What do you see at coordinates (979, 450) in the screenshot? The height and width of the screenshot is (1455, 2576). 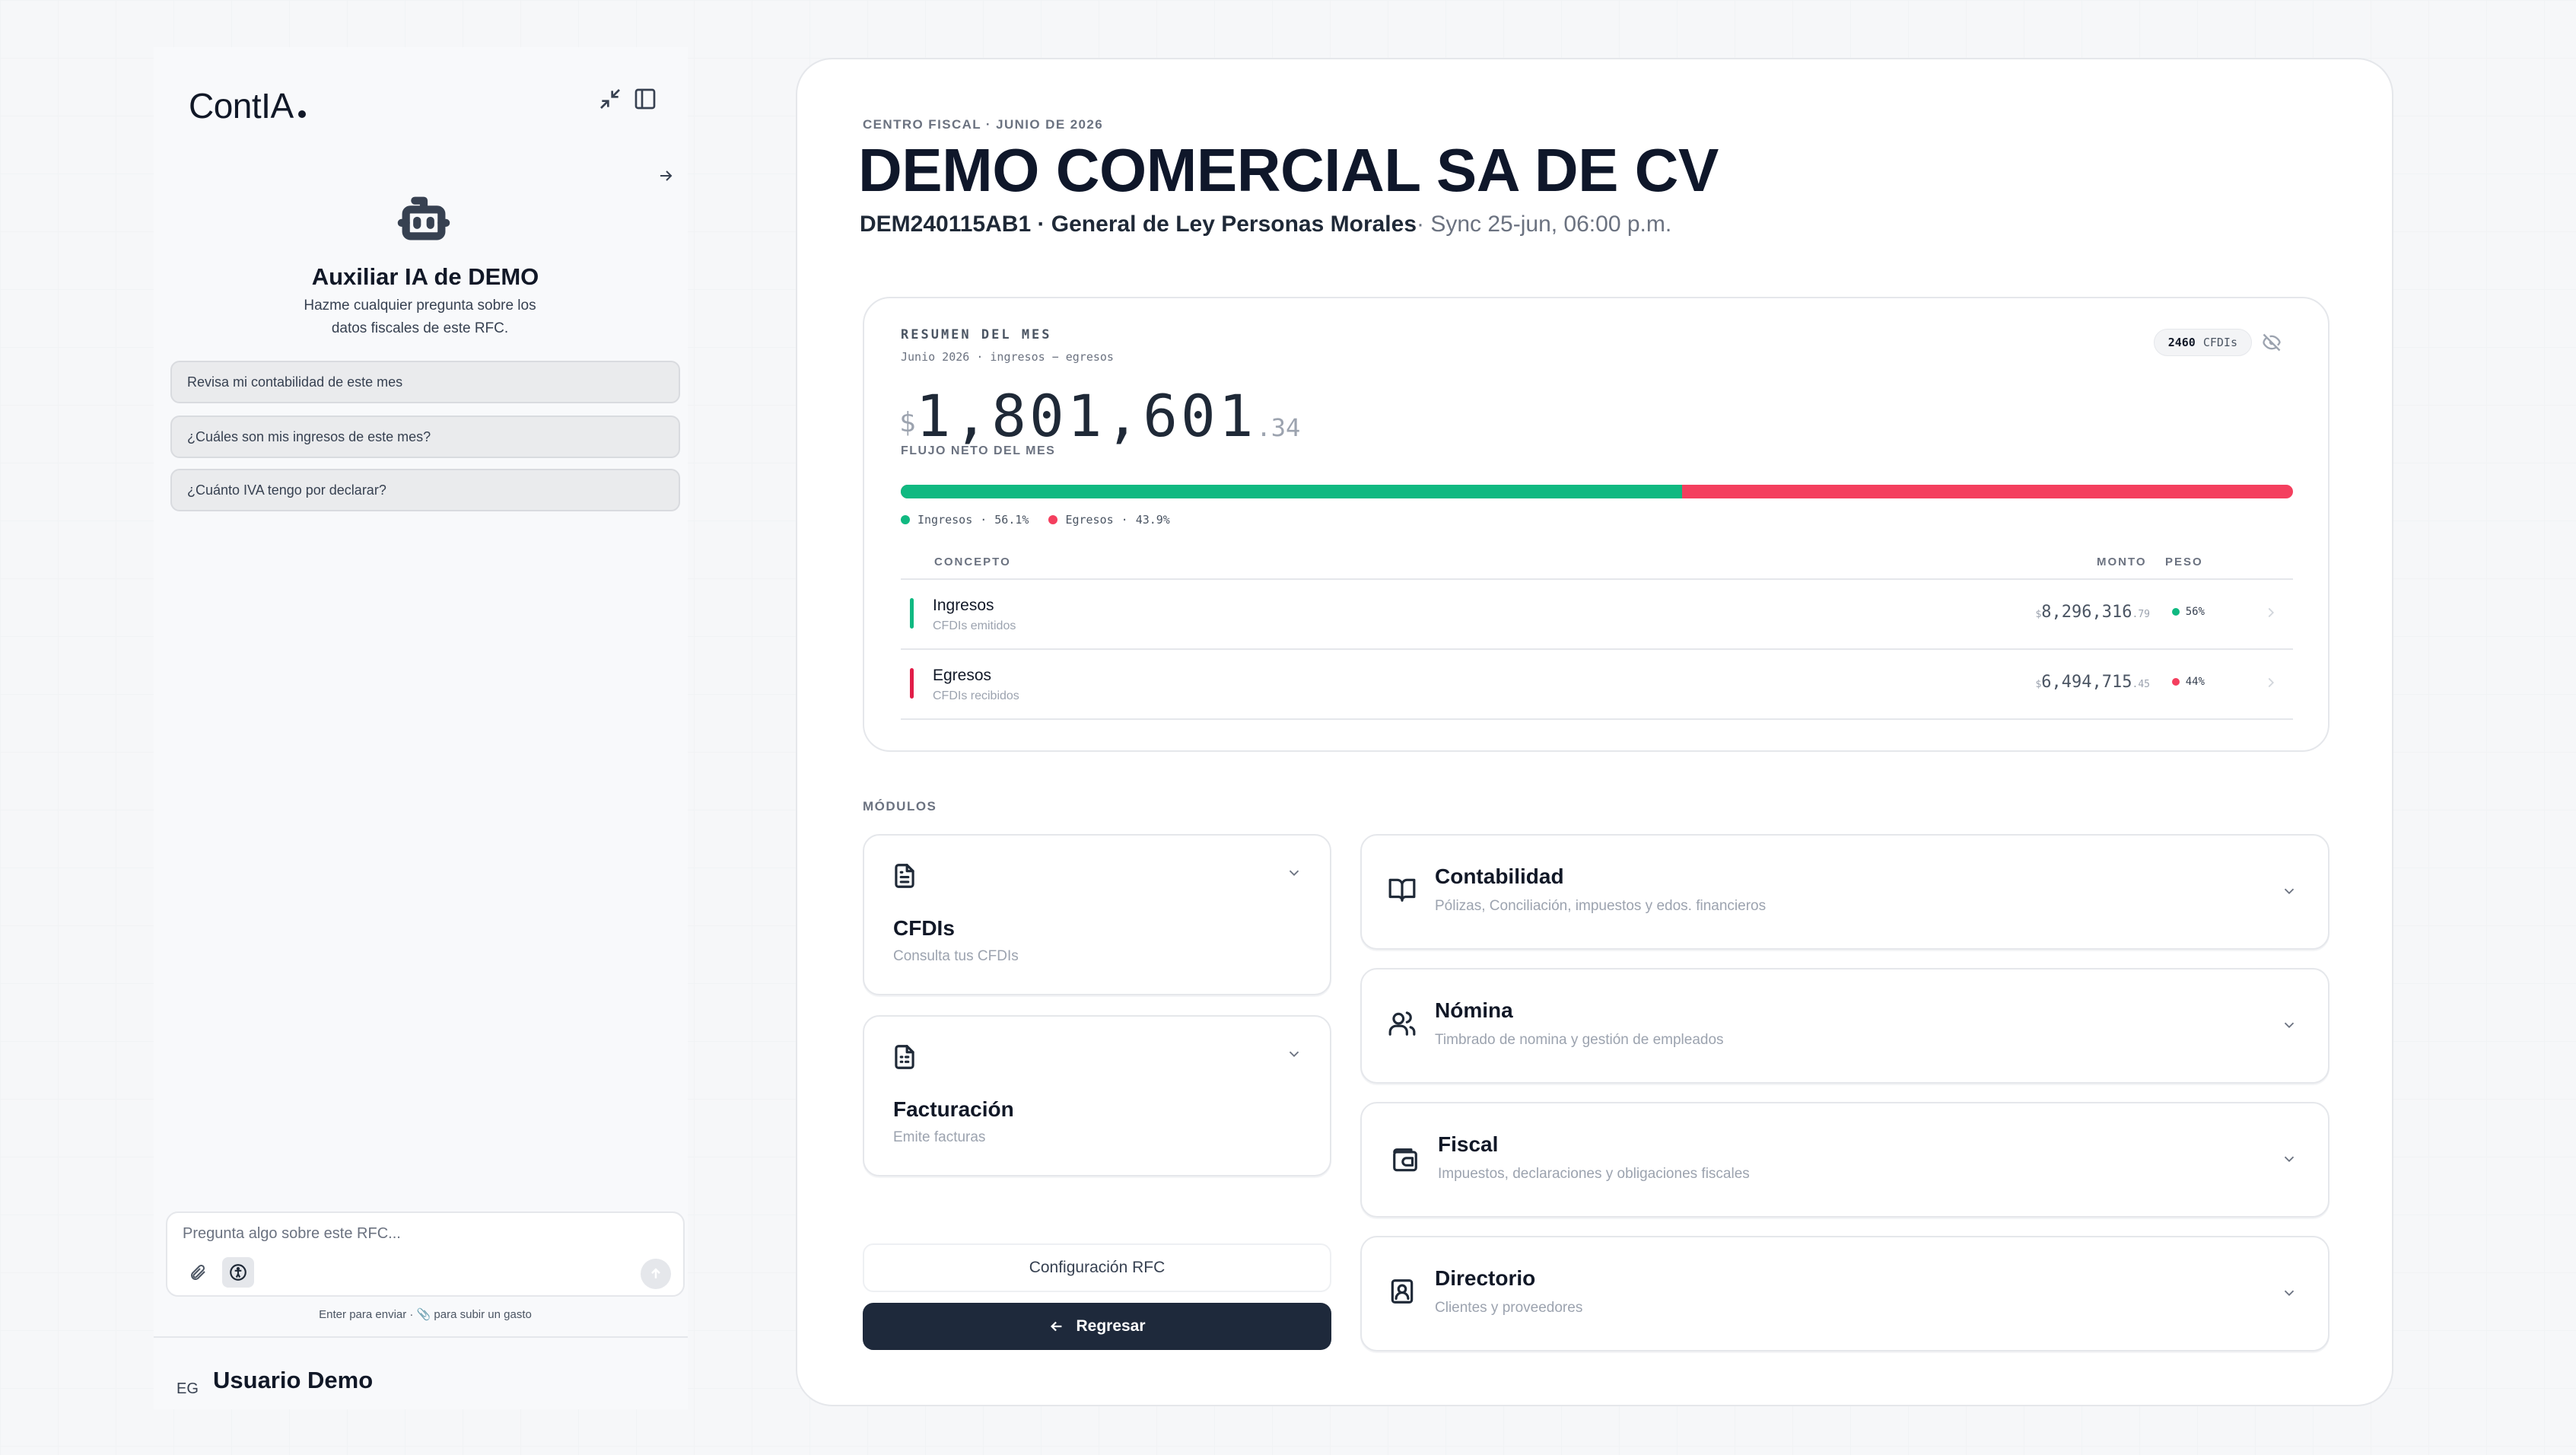 I see `net-flow-label: FLUJO NETO DEL MES` at bounding box center [979, 450].